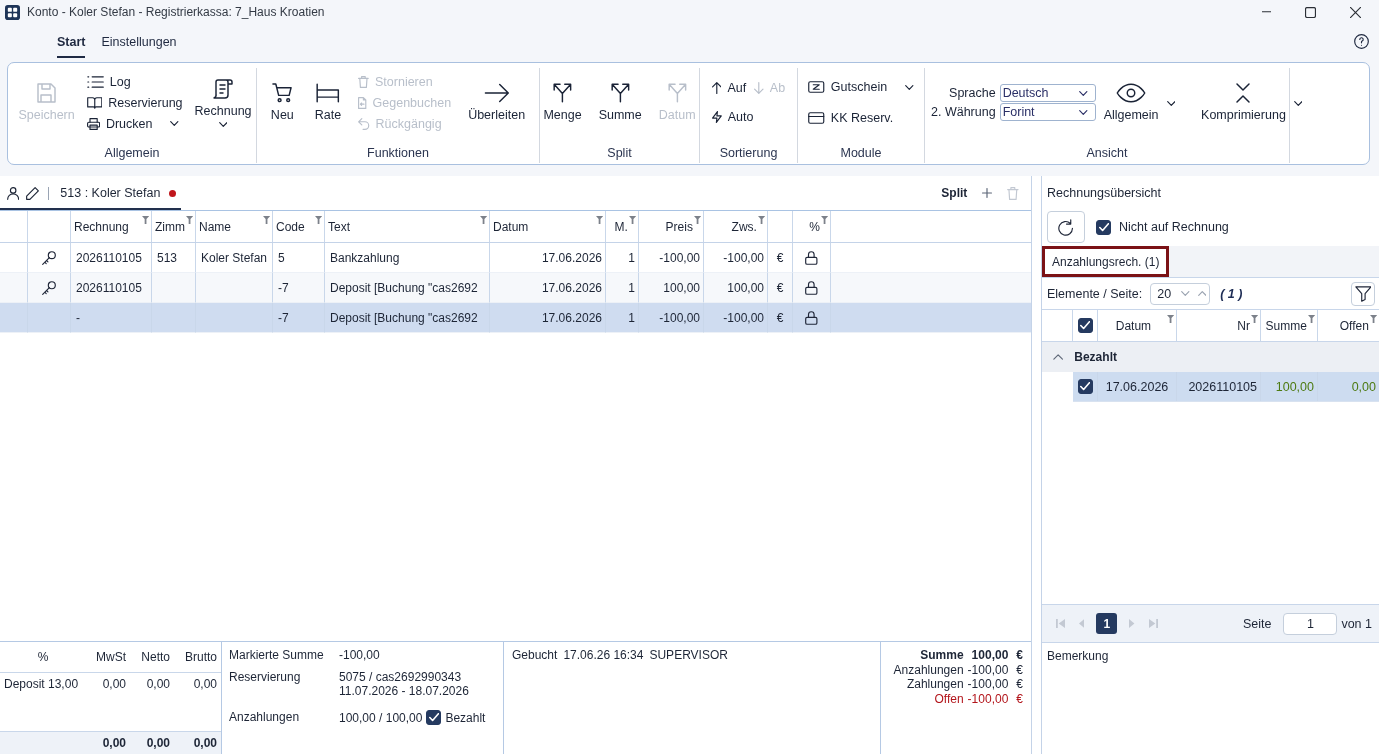 Image resolution: width=1379 pixels, height=754 pixels. I want to click on table-row: 2026110105 -7 Deposit [Buchung "cas2692 17.06.2026 1 100,00 100,00 €, so click(515, 288).